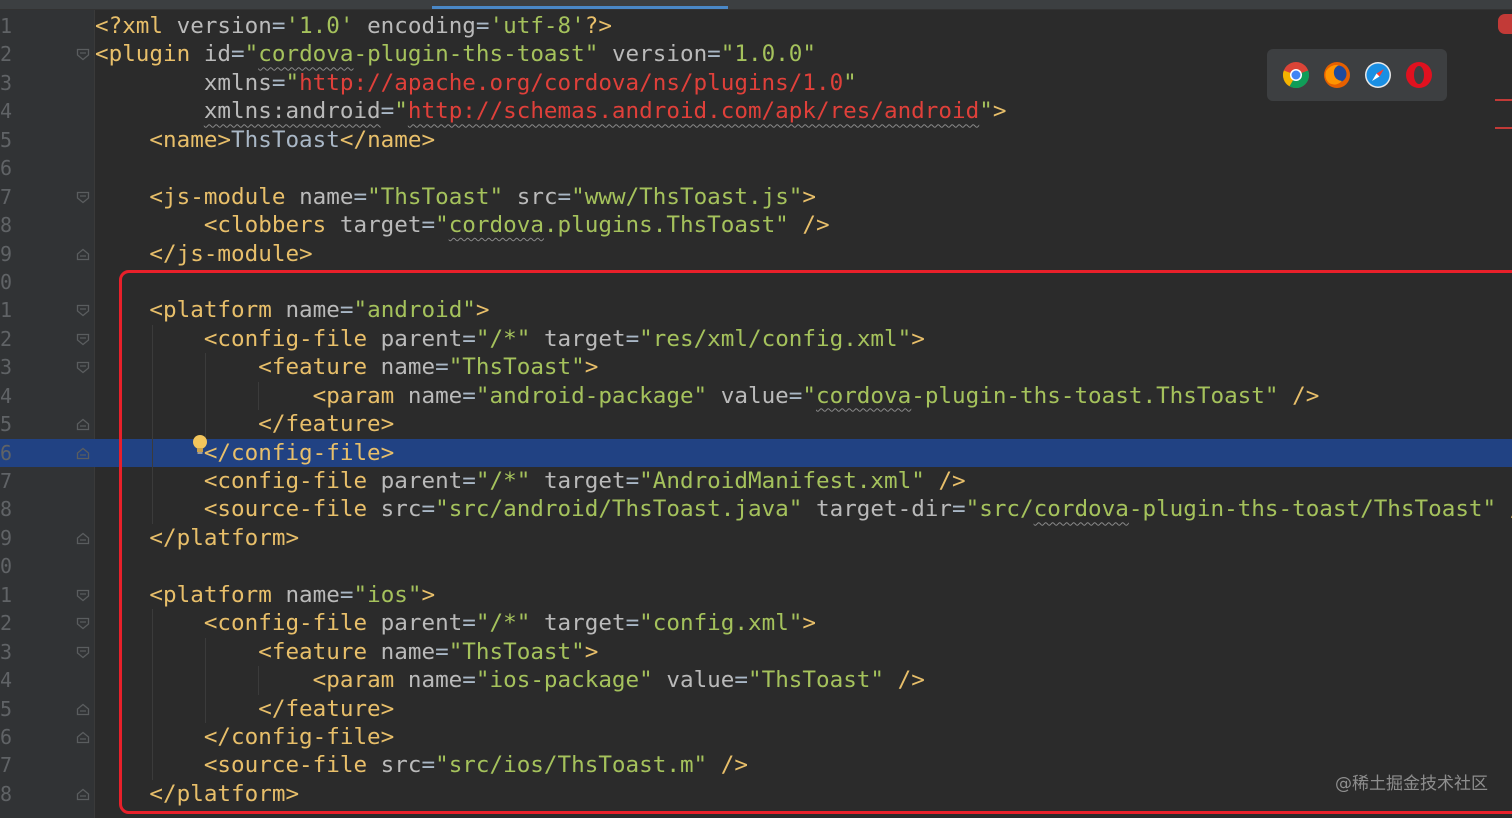 The width and height of the screenshot is (1512, 818). I want to click on code-line: 1 <?xml version='1.0' encoding='utf-8'?>, so click(756, 26).